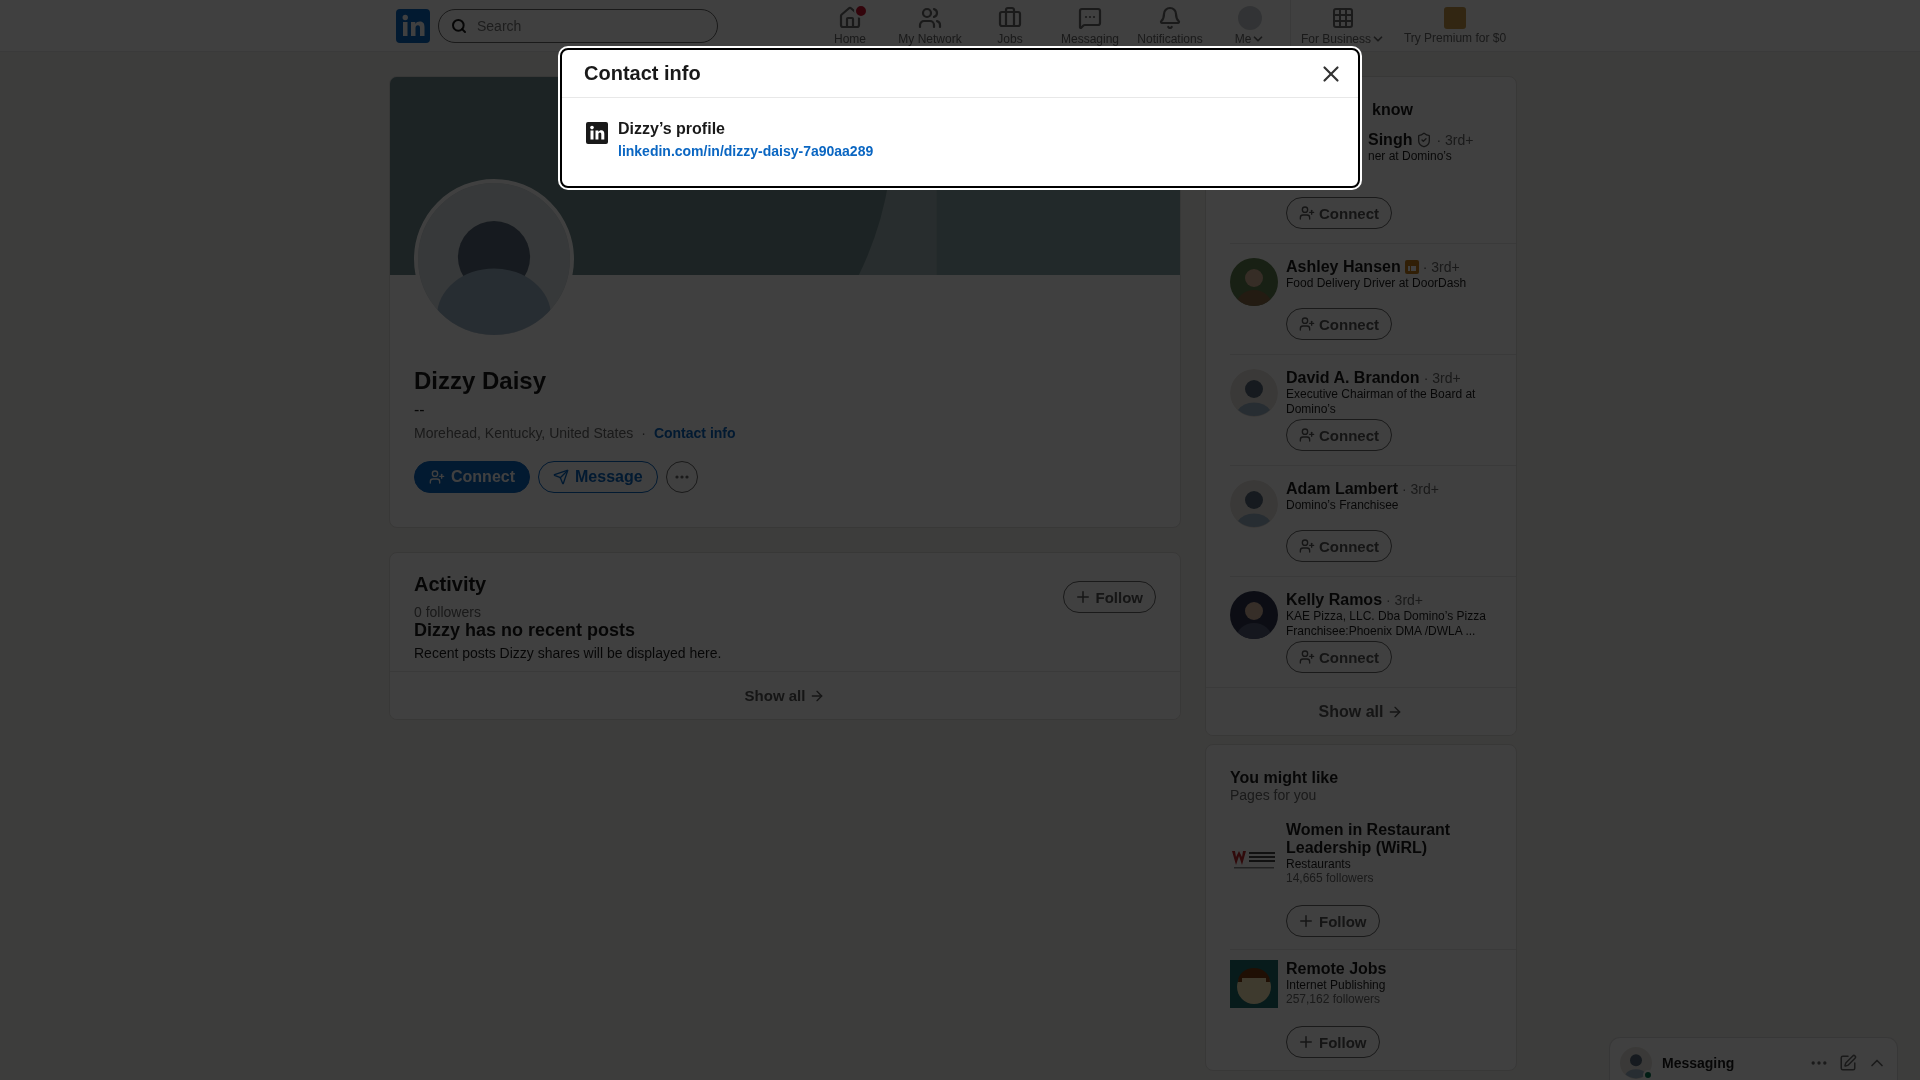  I want to click on messaging-label: Messaging, so click(1699, 1063).